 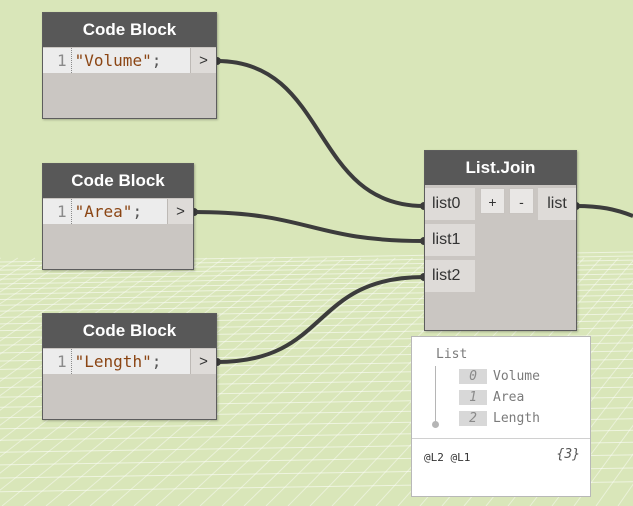 I want to click on code-editor: 1 "Volume";, so click(x=116, y=60).